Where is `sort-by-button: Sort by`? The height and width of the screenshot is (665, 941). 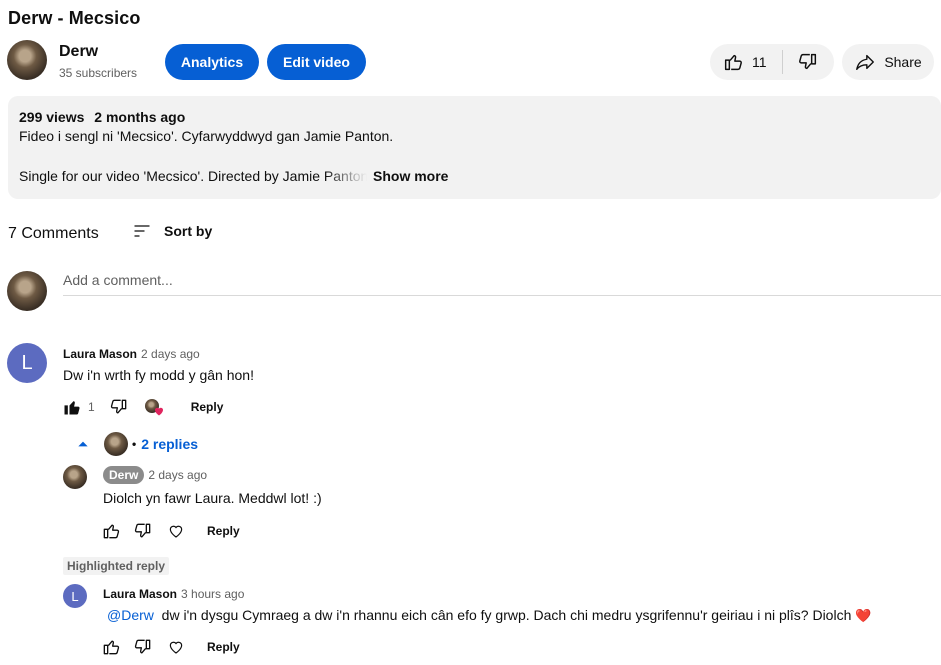
sort-by-button: Sort by is located at coordinates (172, 231).